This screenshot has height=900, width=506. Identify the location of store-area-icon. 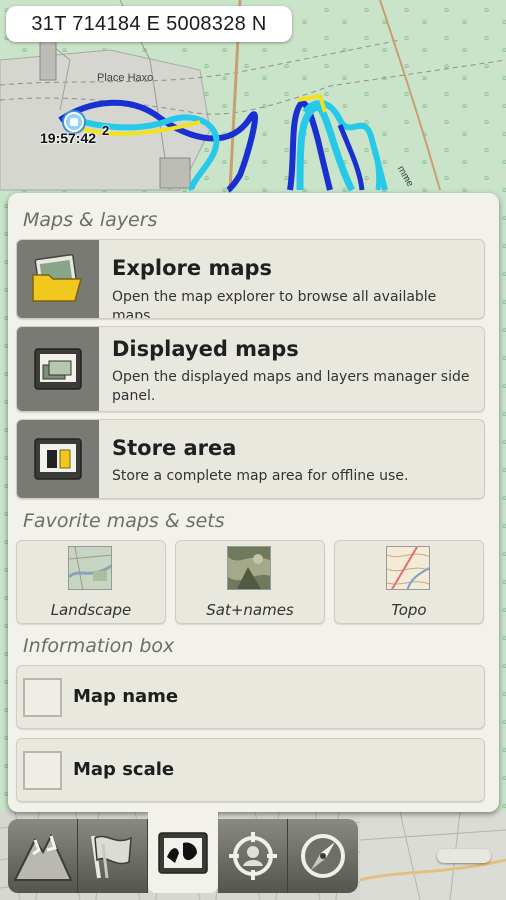
(58, 459).